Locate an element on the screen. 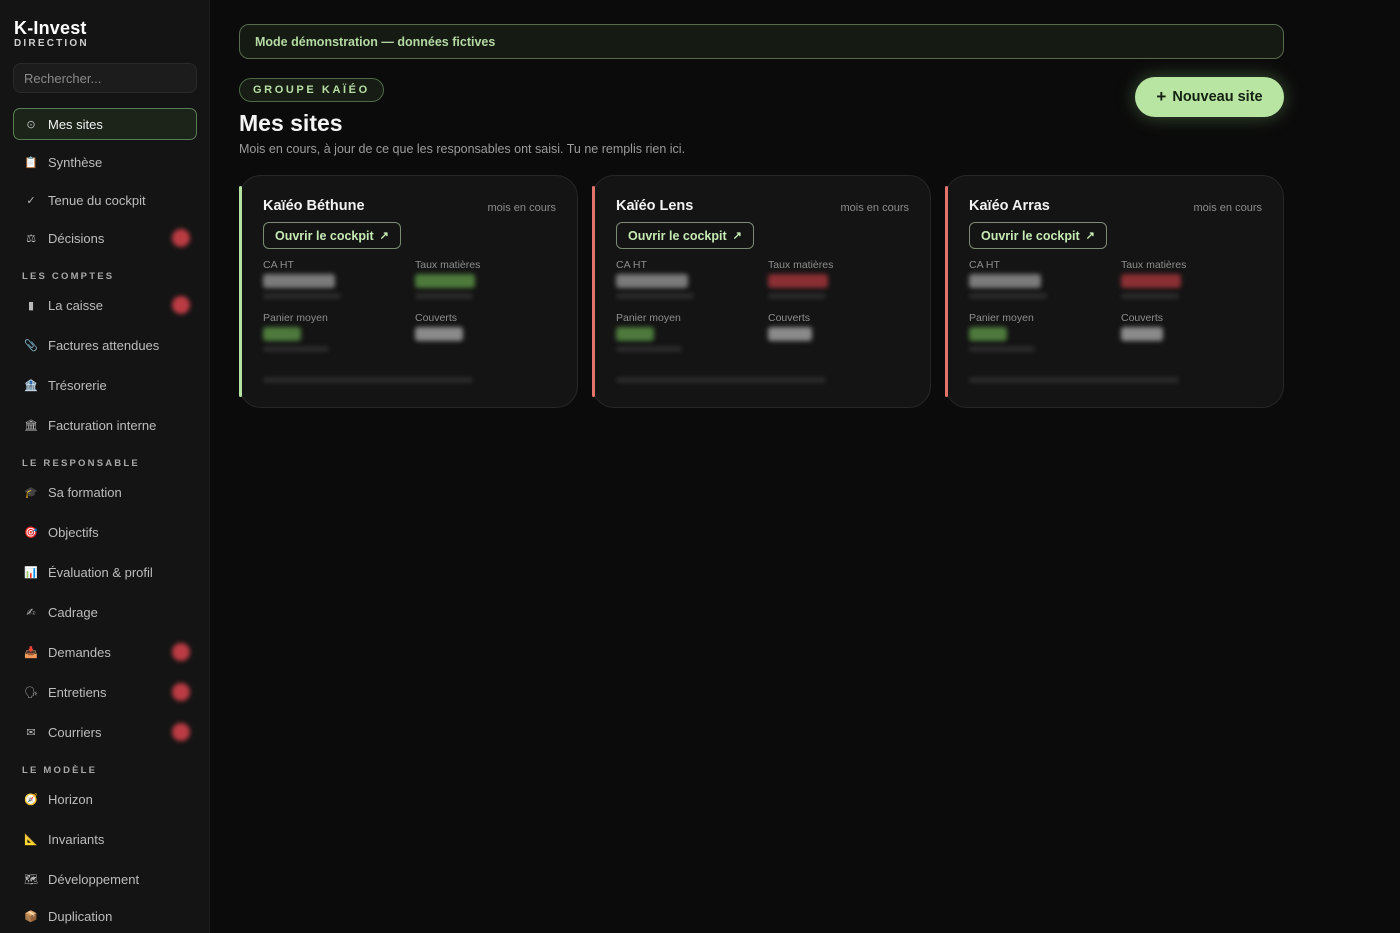 This screenshot has width=1400, height=933. clipboard-icon: 📋 is located at coordinates (31, 162).